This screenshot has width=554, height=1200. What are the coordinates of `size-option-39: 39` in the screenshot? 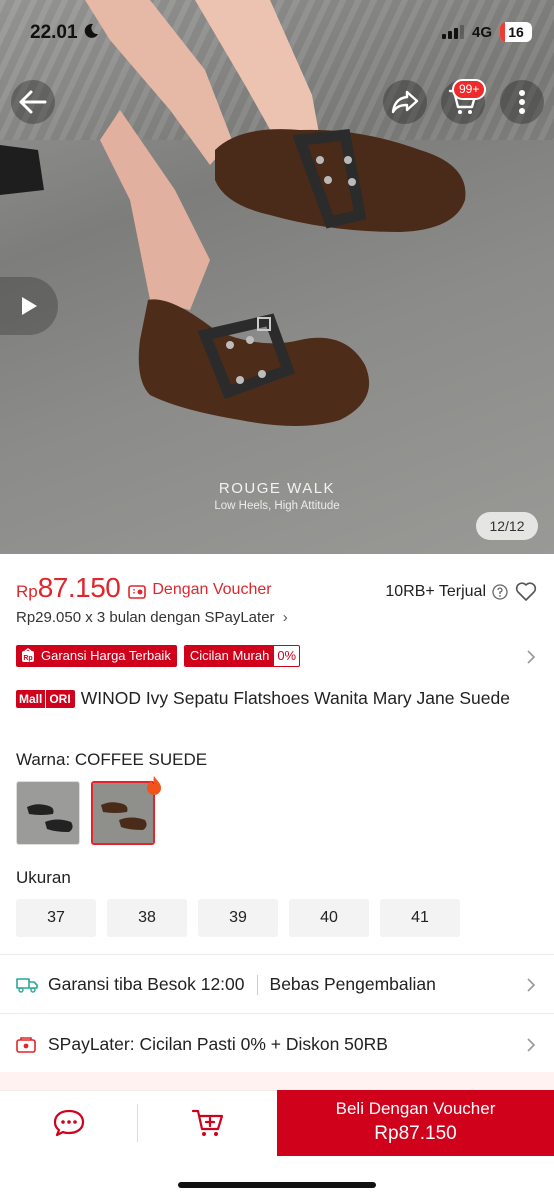 It's located at (238, 918).